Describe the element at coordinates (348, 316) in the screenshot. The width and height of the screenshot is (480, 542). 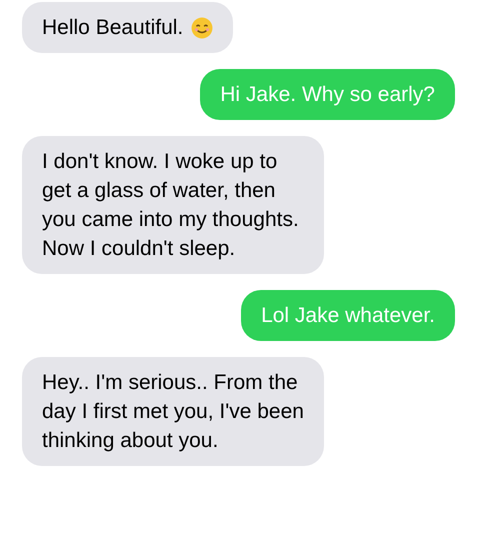
I see `message-text: Lol Jake whatever.` at that location.